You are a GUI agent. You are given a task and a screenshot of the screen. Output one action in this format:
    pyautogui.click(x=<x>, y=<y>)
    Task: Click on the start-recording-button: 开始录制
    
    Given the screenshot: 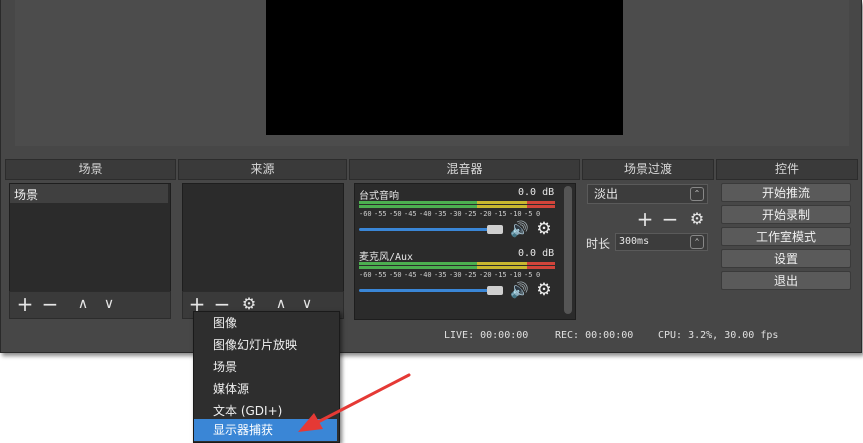 What is the action you would take?
    pyautogui.click(x=786, y=214)
    